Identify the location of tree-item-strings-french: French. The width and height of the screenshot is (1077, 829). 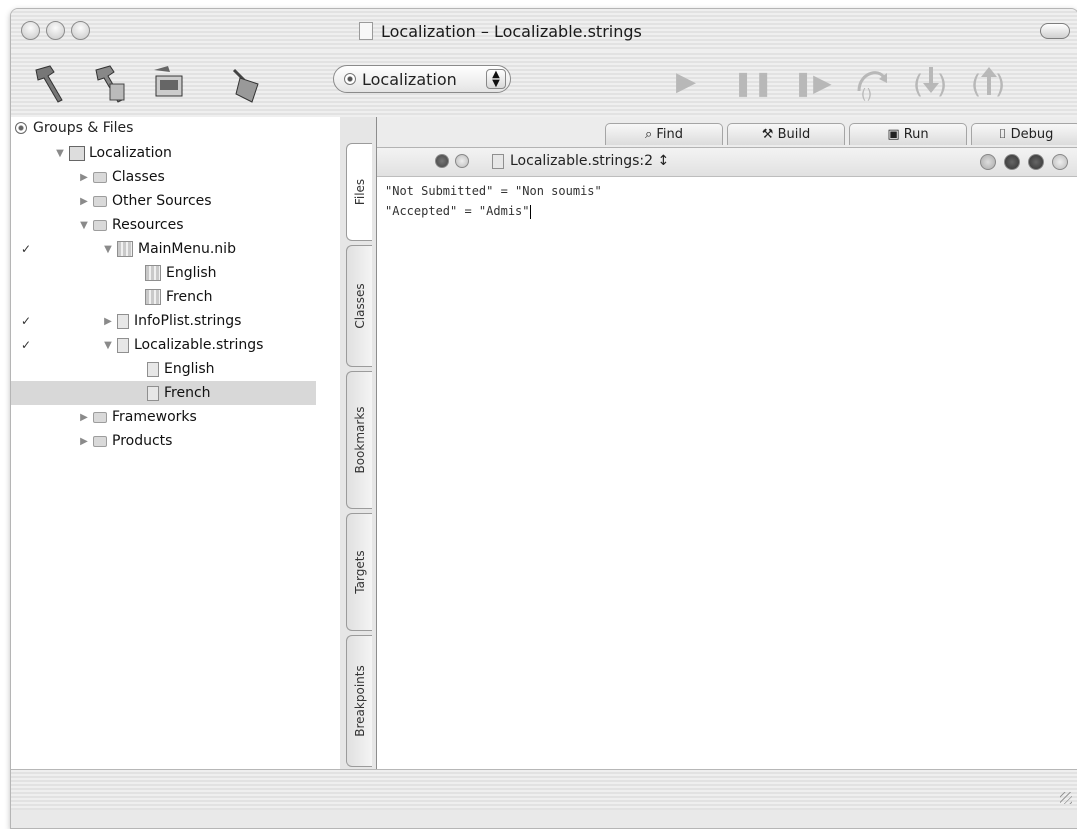
(163, 393).